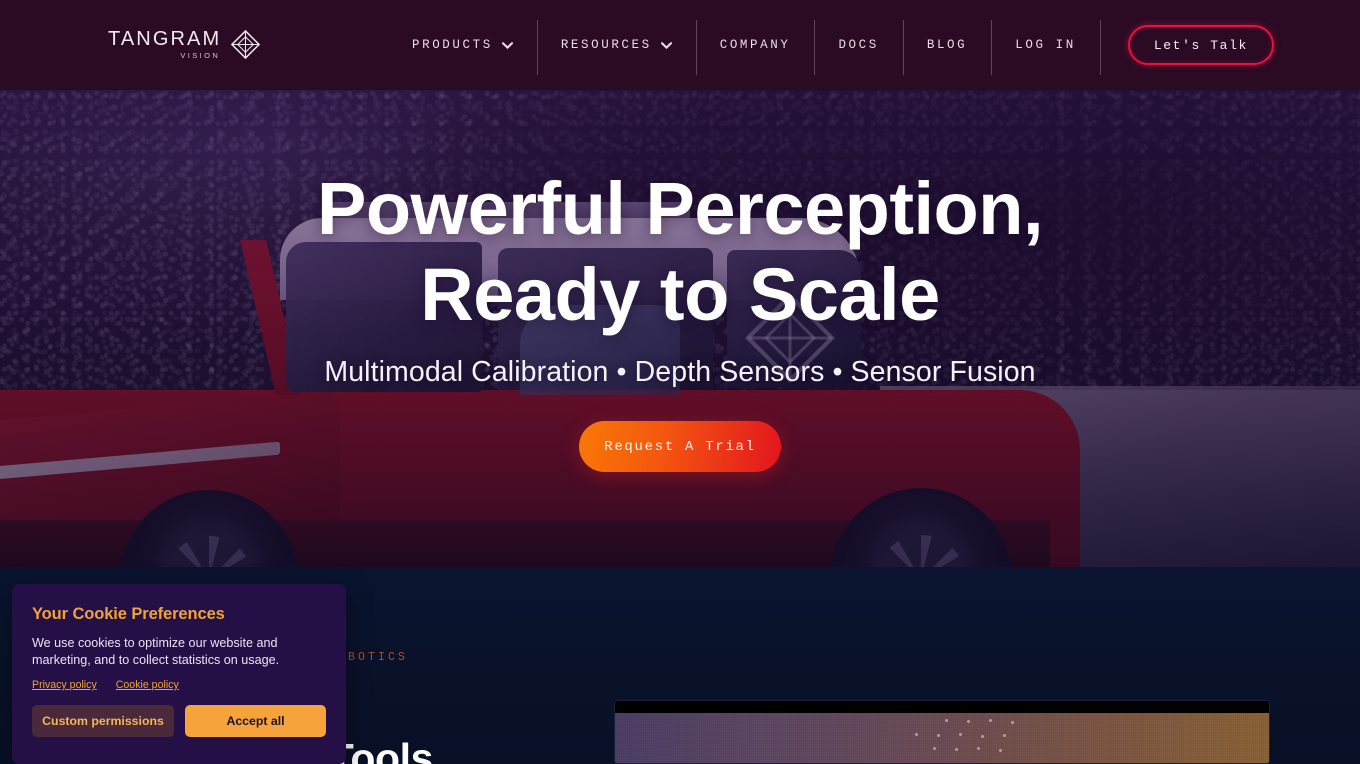 This screenshot has height=764, width=1360. I want to click on nav-item-company-label: COMPANY, so click(755, 45).